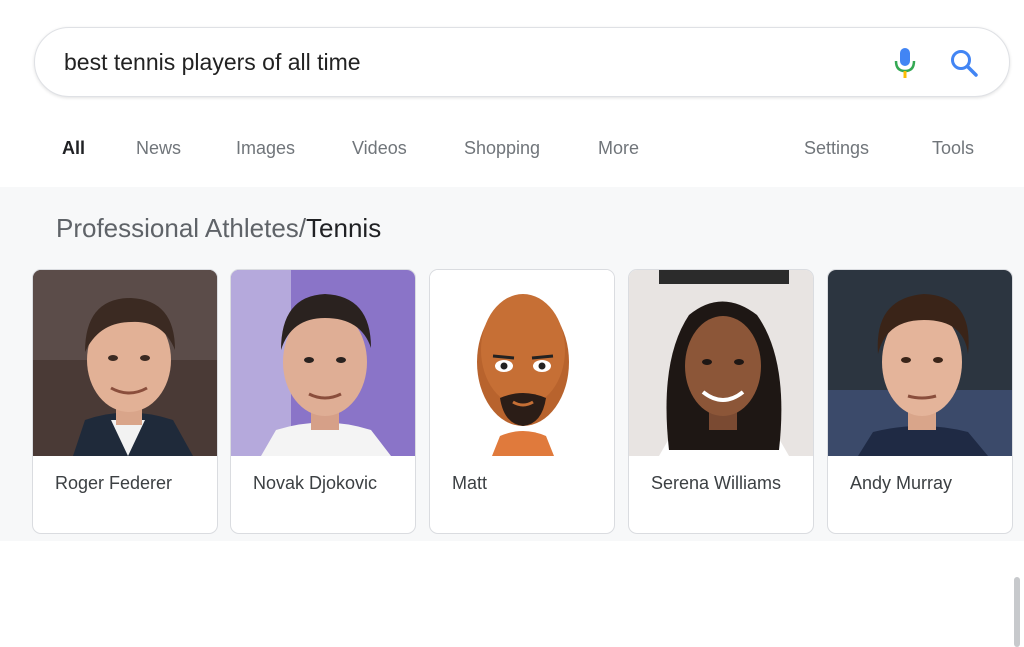  I want to click on athlete-card: Serena Williams, so click(721, 401).